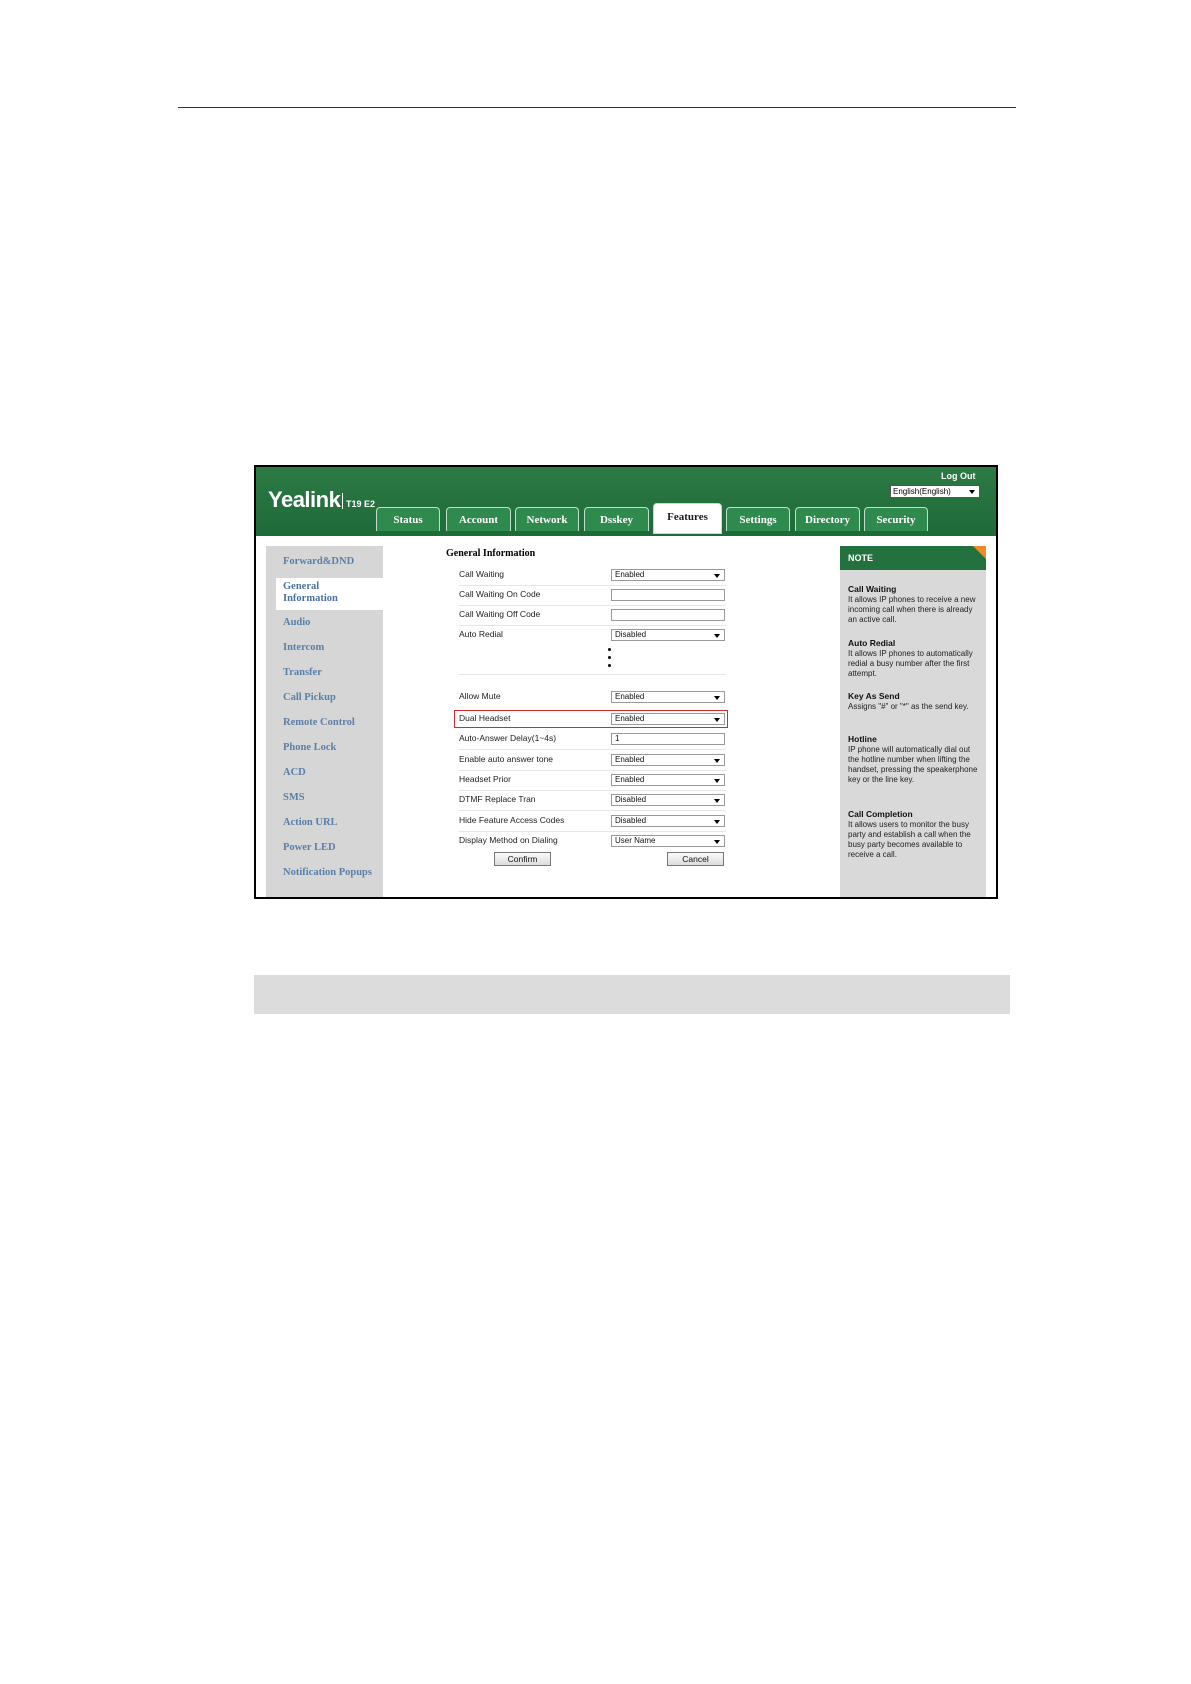 The height and width of the screenshot is (1684, 1191). Describe the element at coordinates (668, 697) in the screenshot. I see `allow-mute-select: Enabled` at that location.